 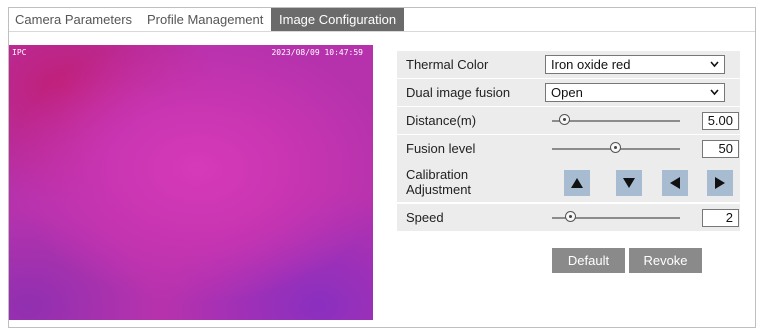 I want to click on calibration-adjustment-row: Calibration Adjustment, so click(x=568, y=182).